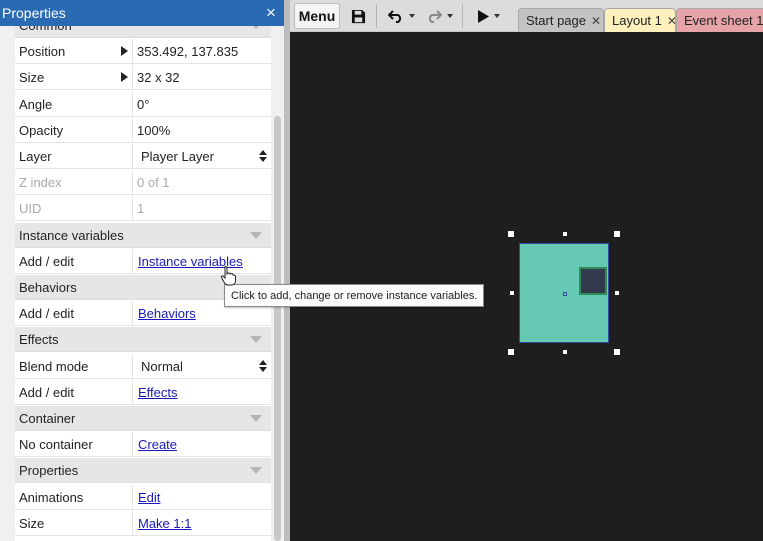 This screenshot has width=763, height=541. I want to click on redo-button, so click(439, 16).